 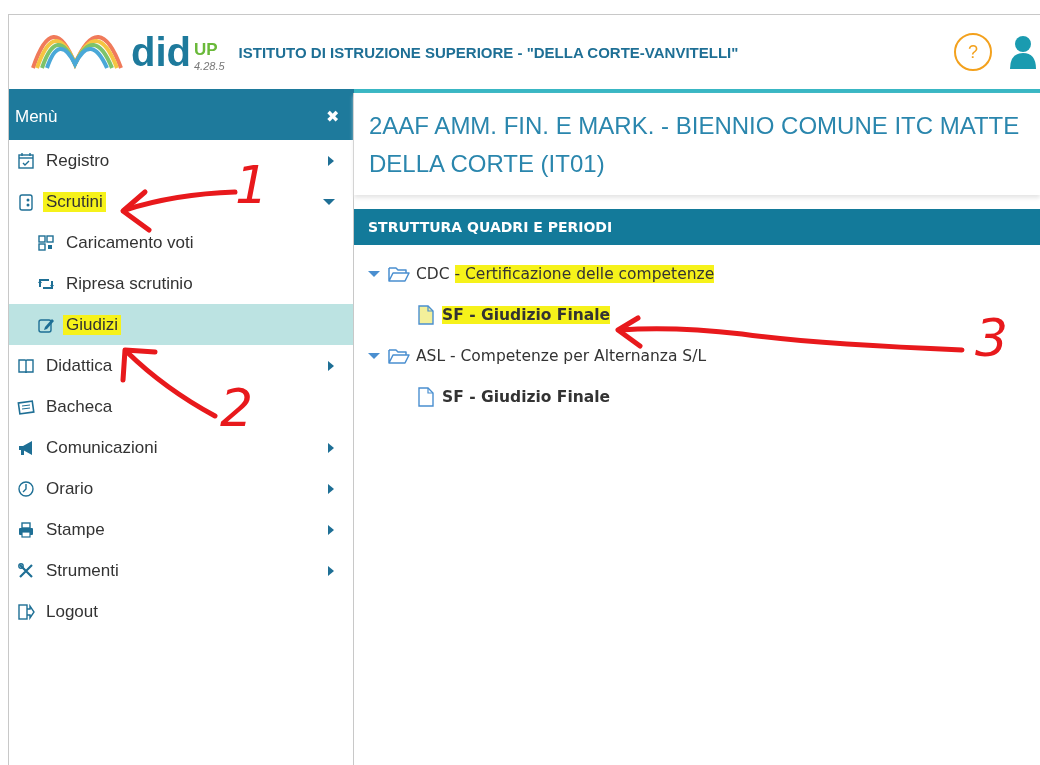 I want to click on annotation-number: 2, so click(x=237, y=408).